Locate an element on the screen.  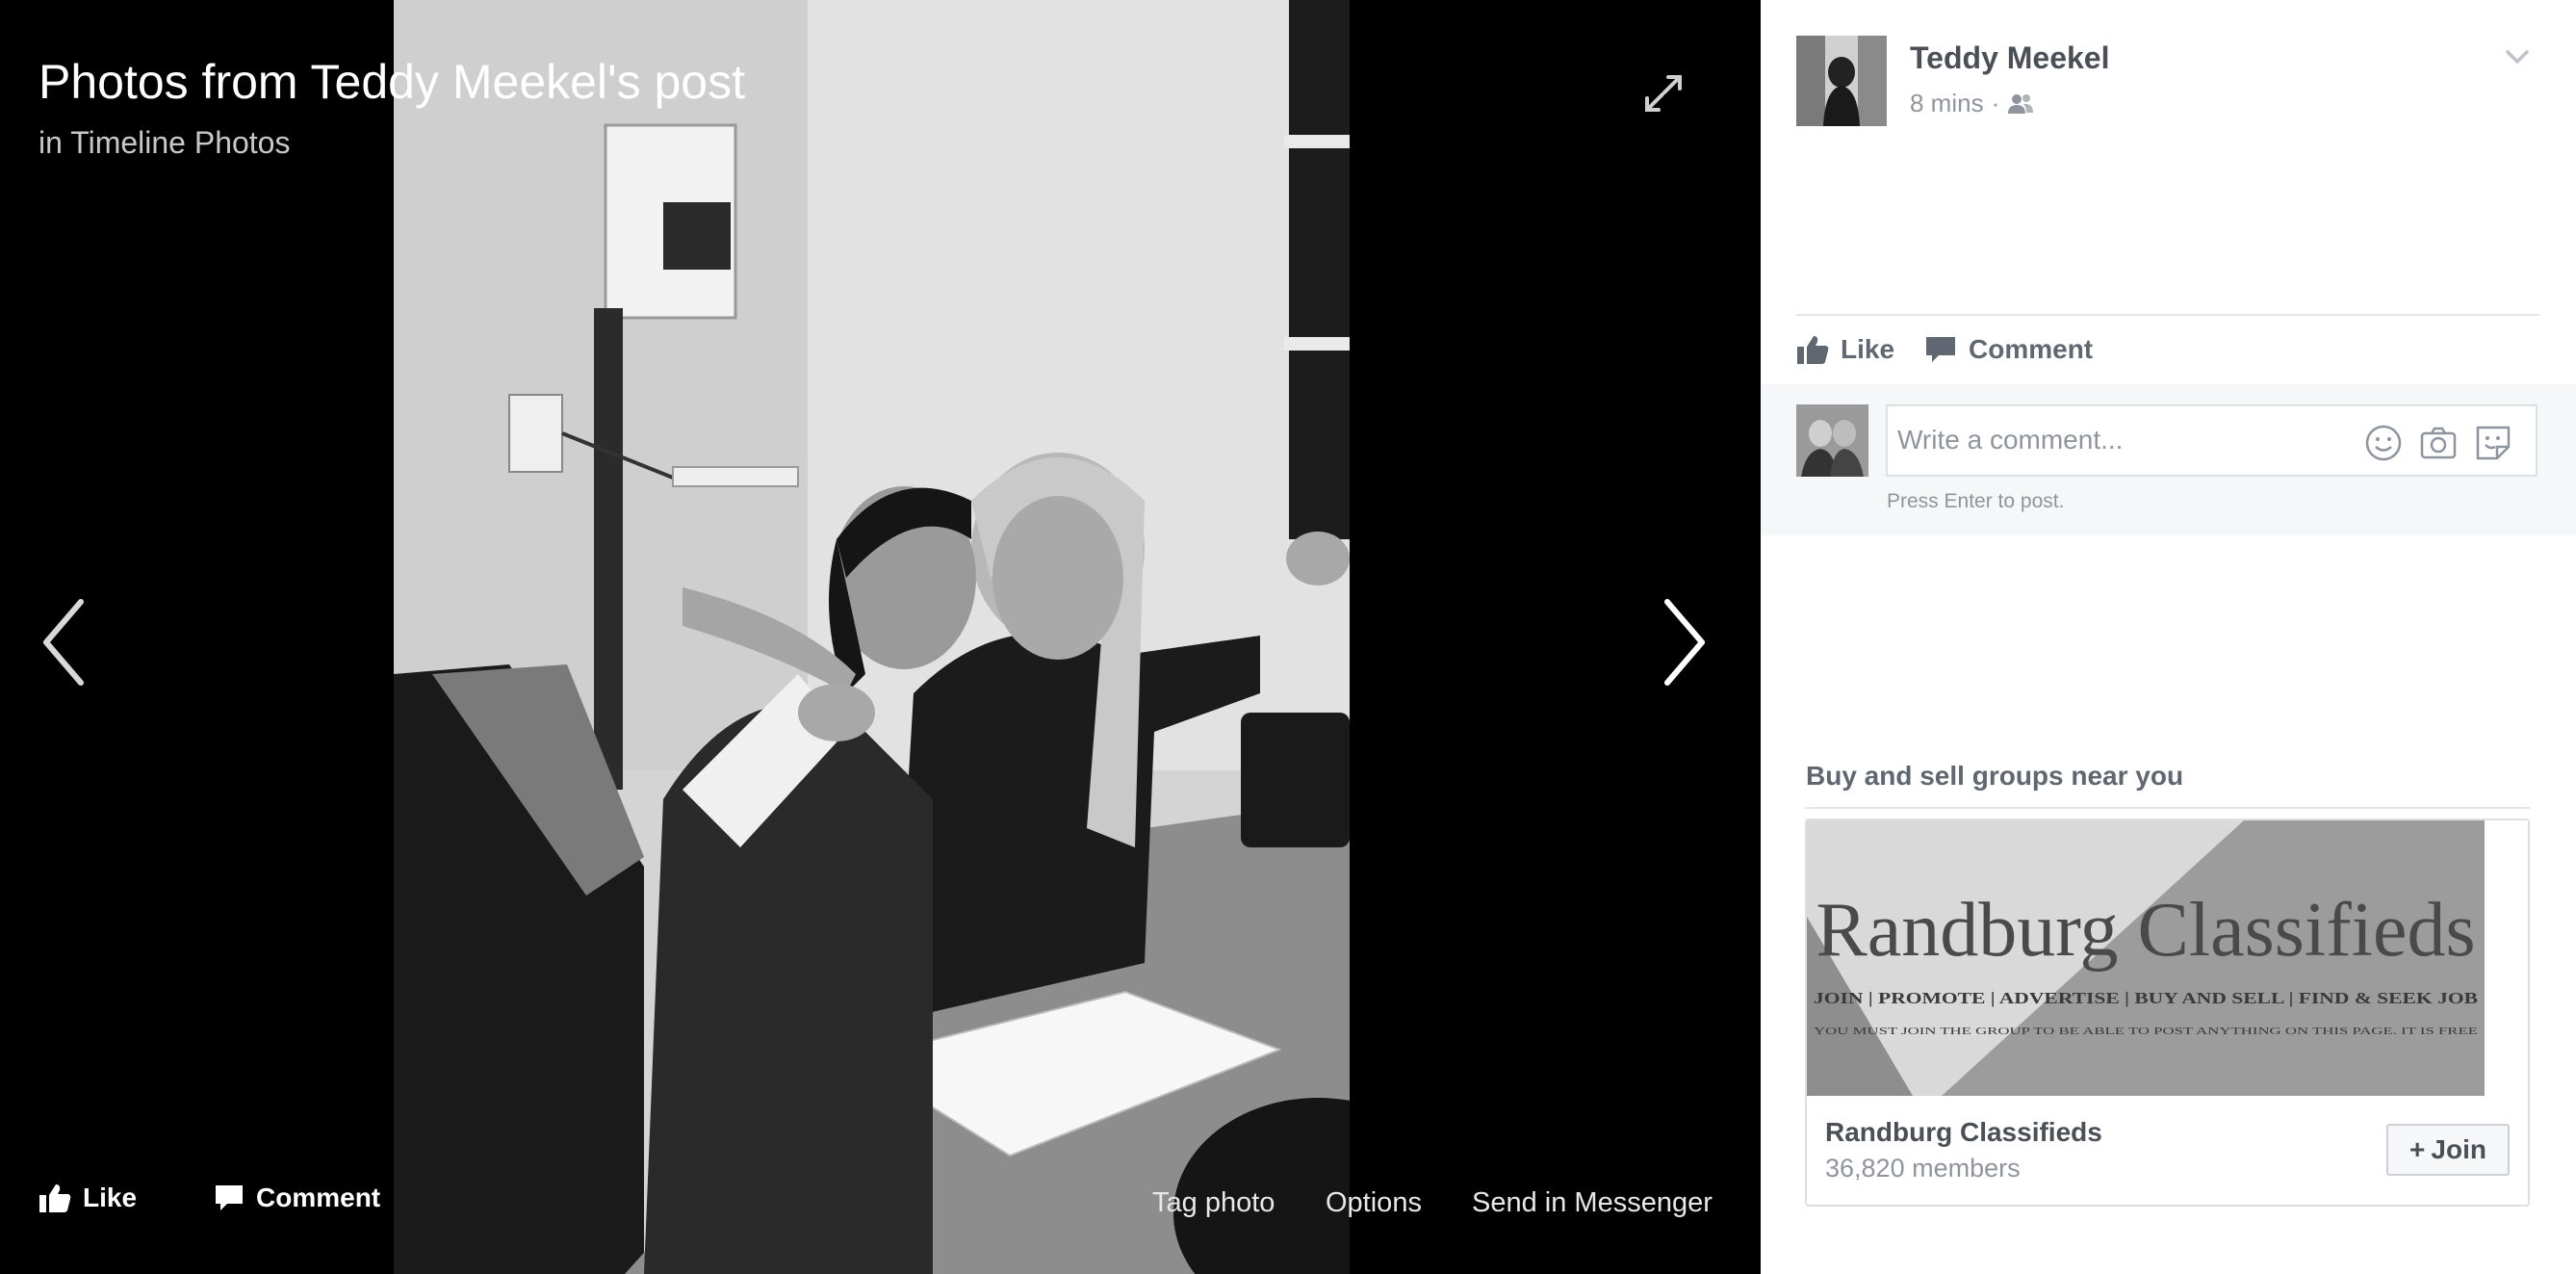
join-label: Join is located at coordinates (2459, 1149).